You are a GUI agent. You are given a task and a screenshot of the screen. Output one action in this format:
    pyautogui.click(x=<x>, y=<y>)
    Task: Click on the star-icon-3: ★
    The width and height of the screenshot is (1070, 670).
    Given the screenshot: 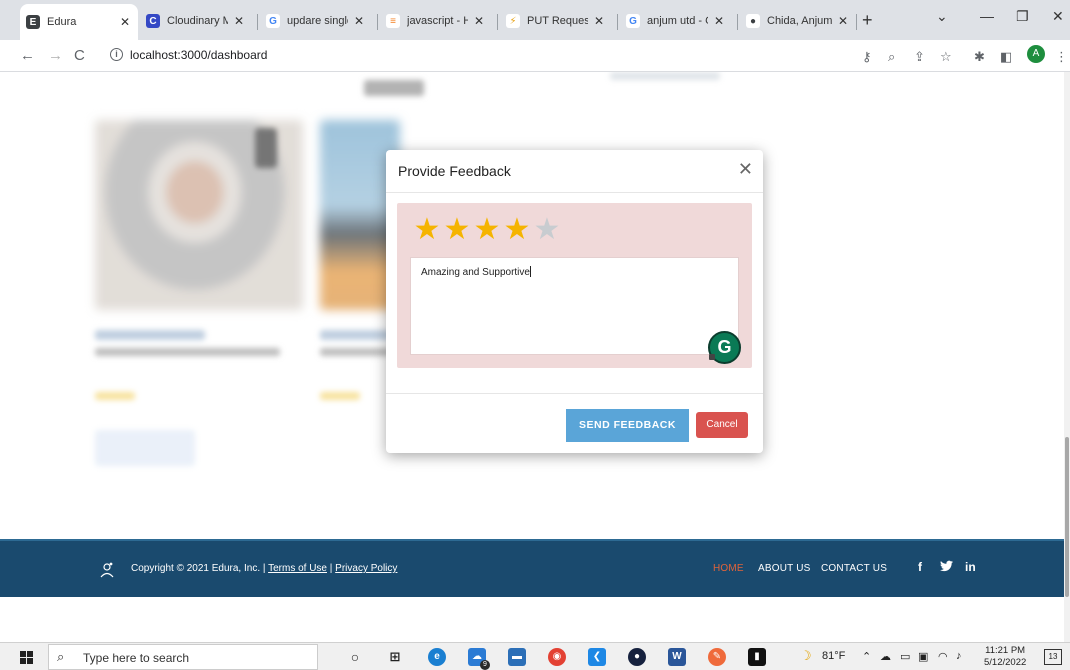 What is the action you would take?
    pyautogui.click(x=487, y=230)
    